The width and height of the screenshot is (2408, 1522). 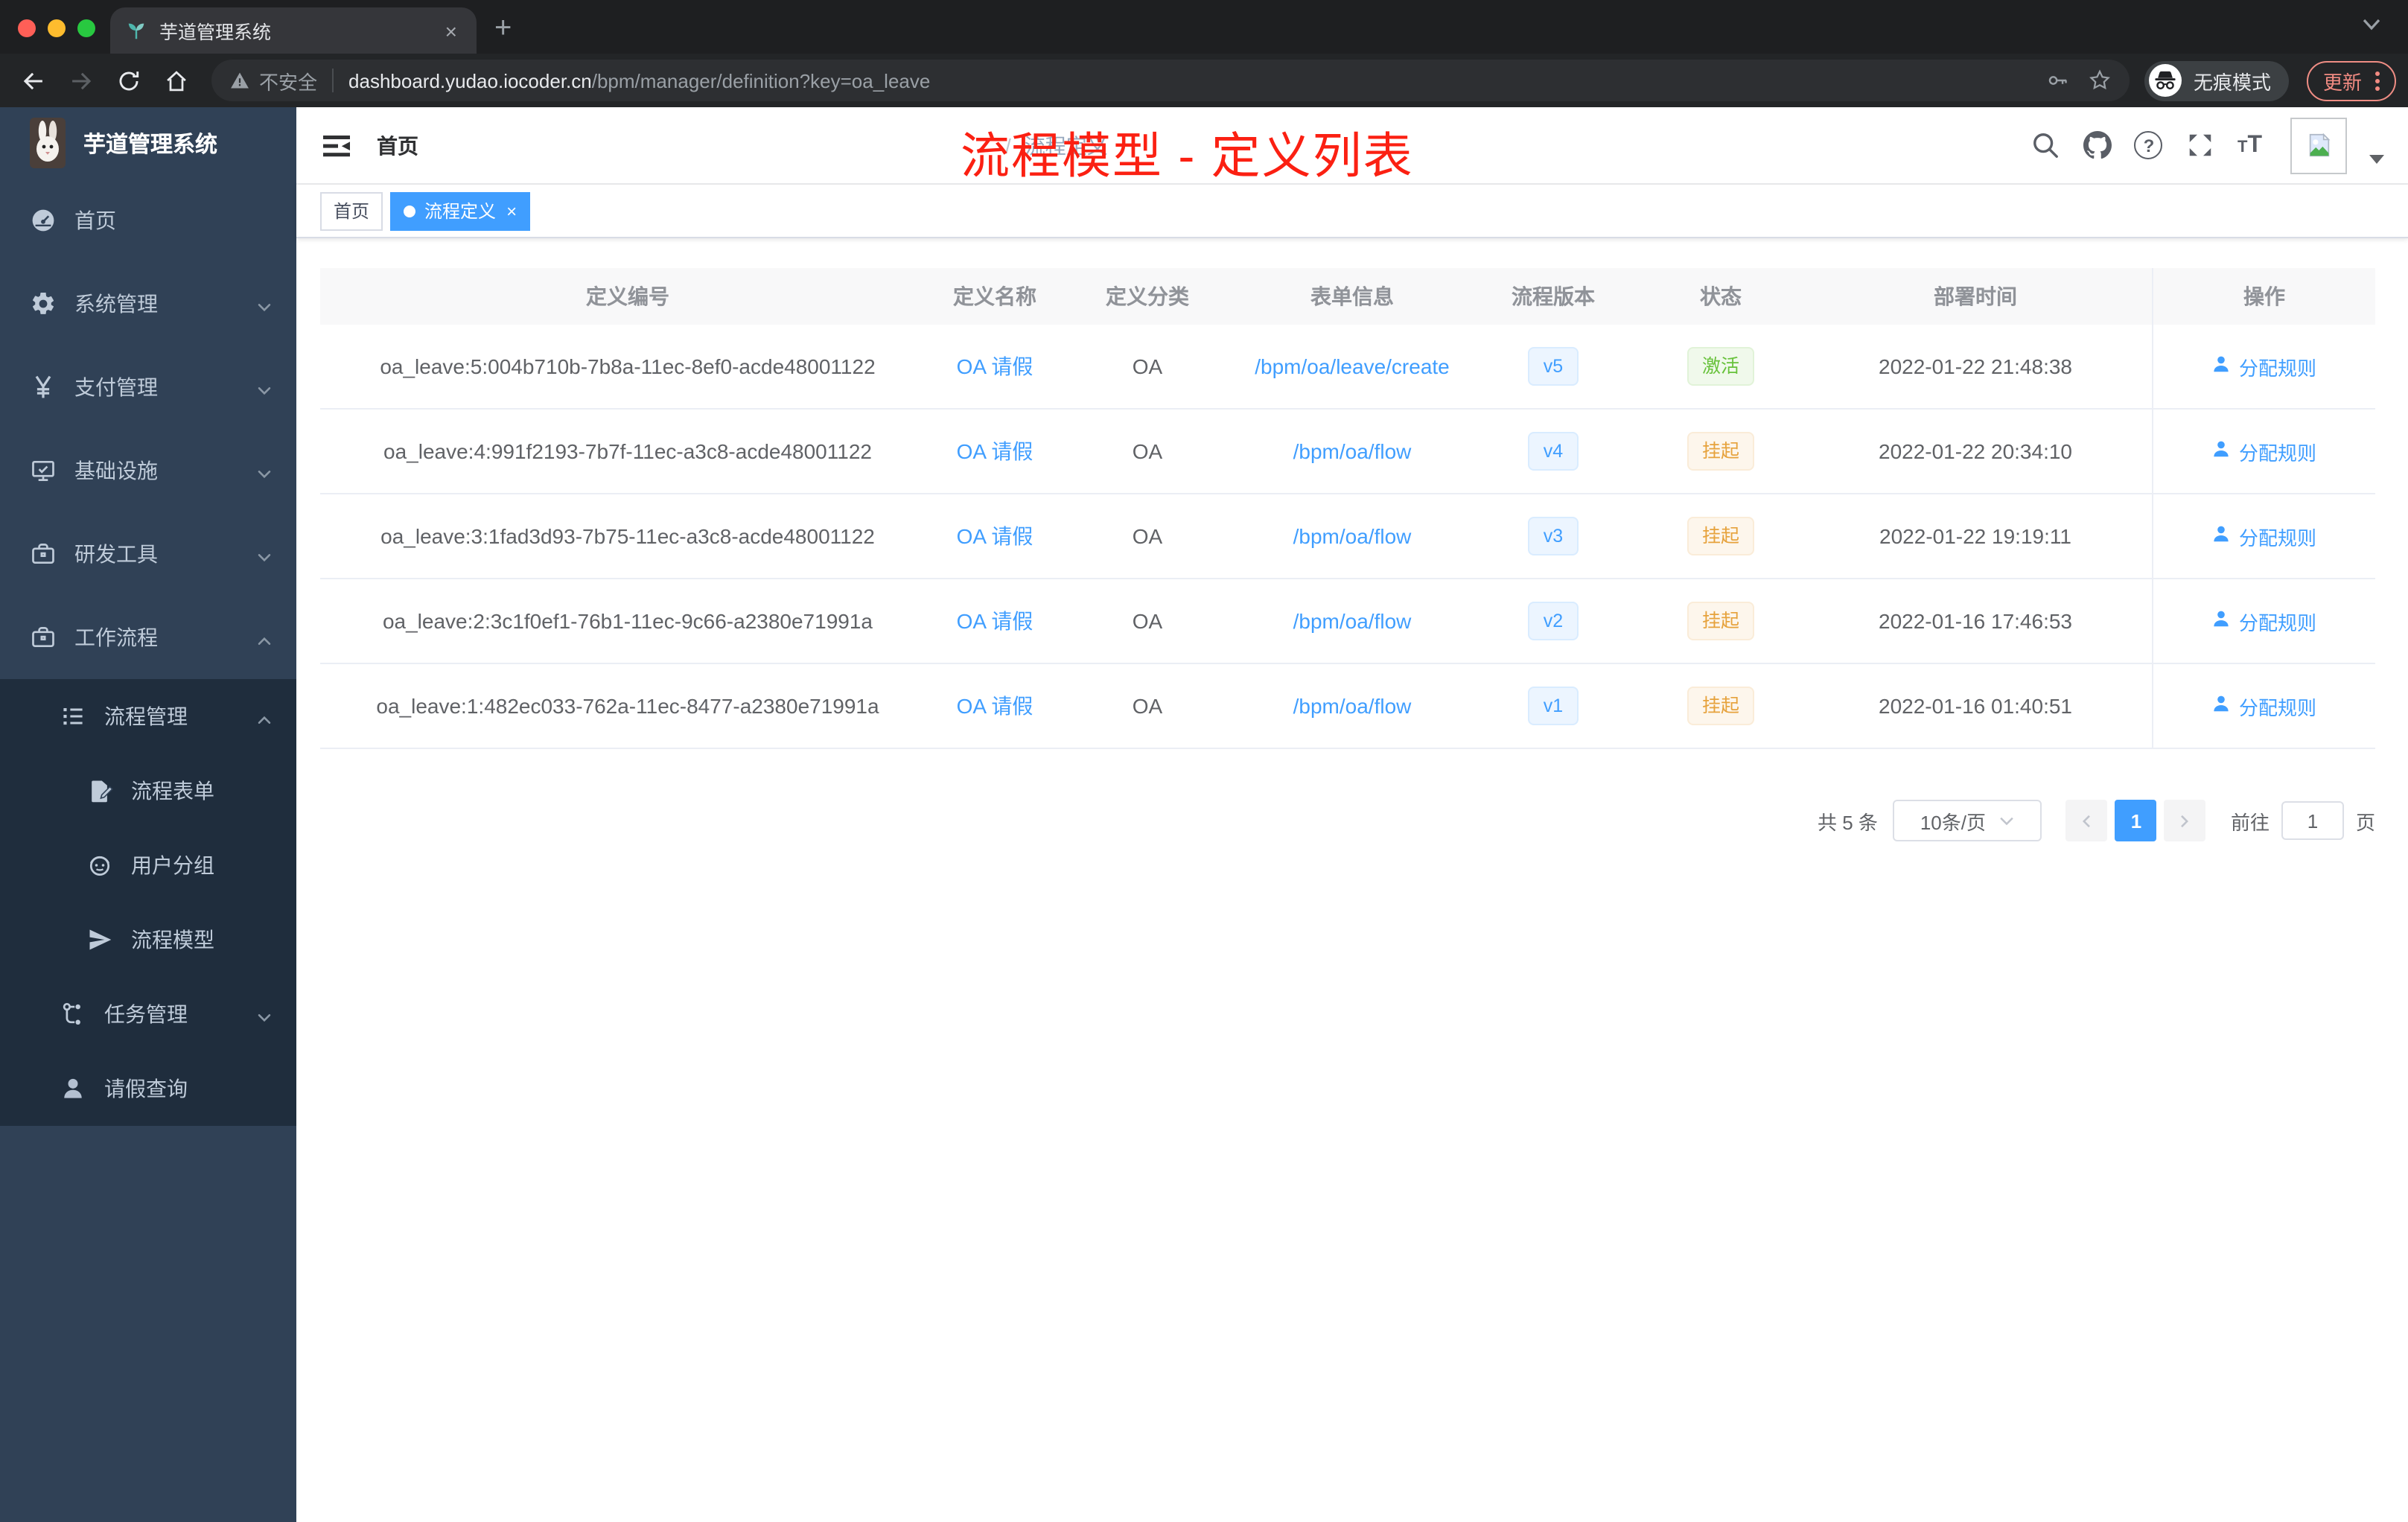 I want to click on column-header-status: 状态, so click(x=1721, y=296).